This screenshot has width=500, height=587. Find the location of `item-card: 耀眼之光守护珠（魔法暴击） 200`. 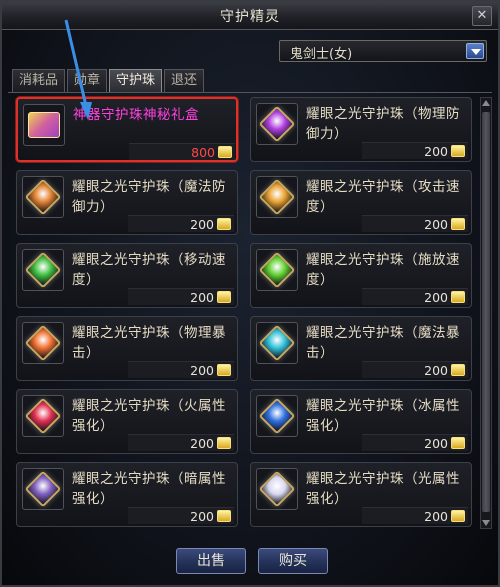

item-card: 耀眼之光守护珠（魔法暴击） 200 is located at coordinates (361, 348).